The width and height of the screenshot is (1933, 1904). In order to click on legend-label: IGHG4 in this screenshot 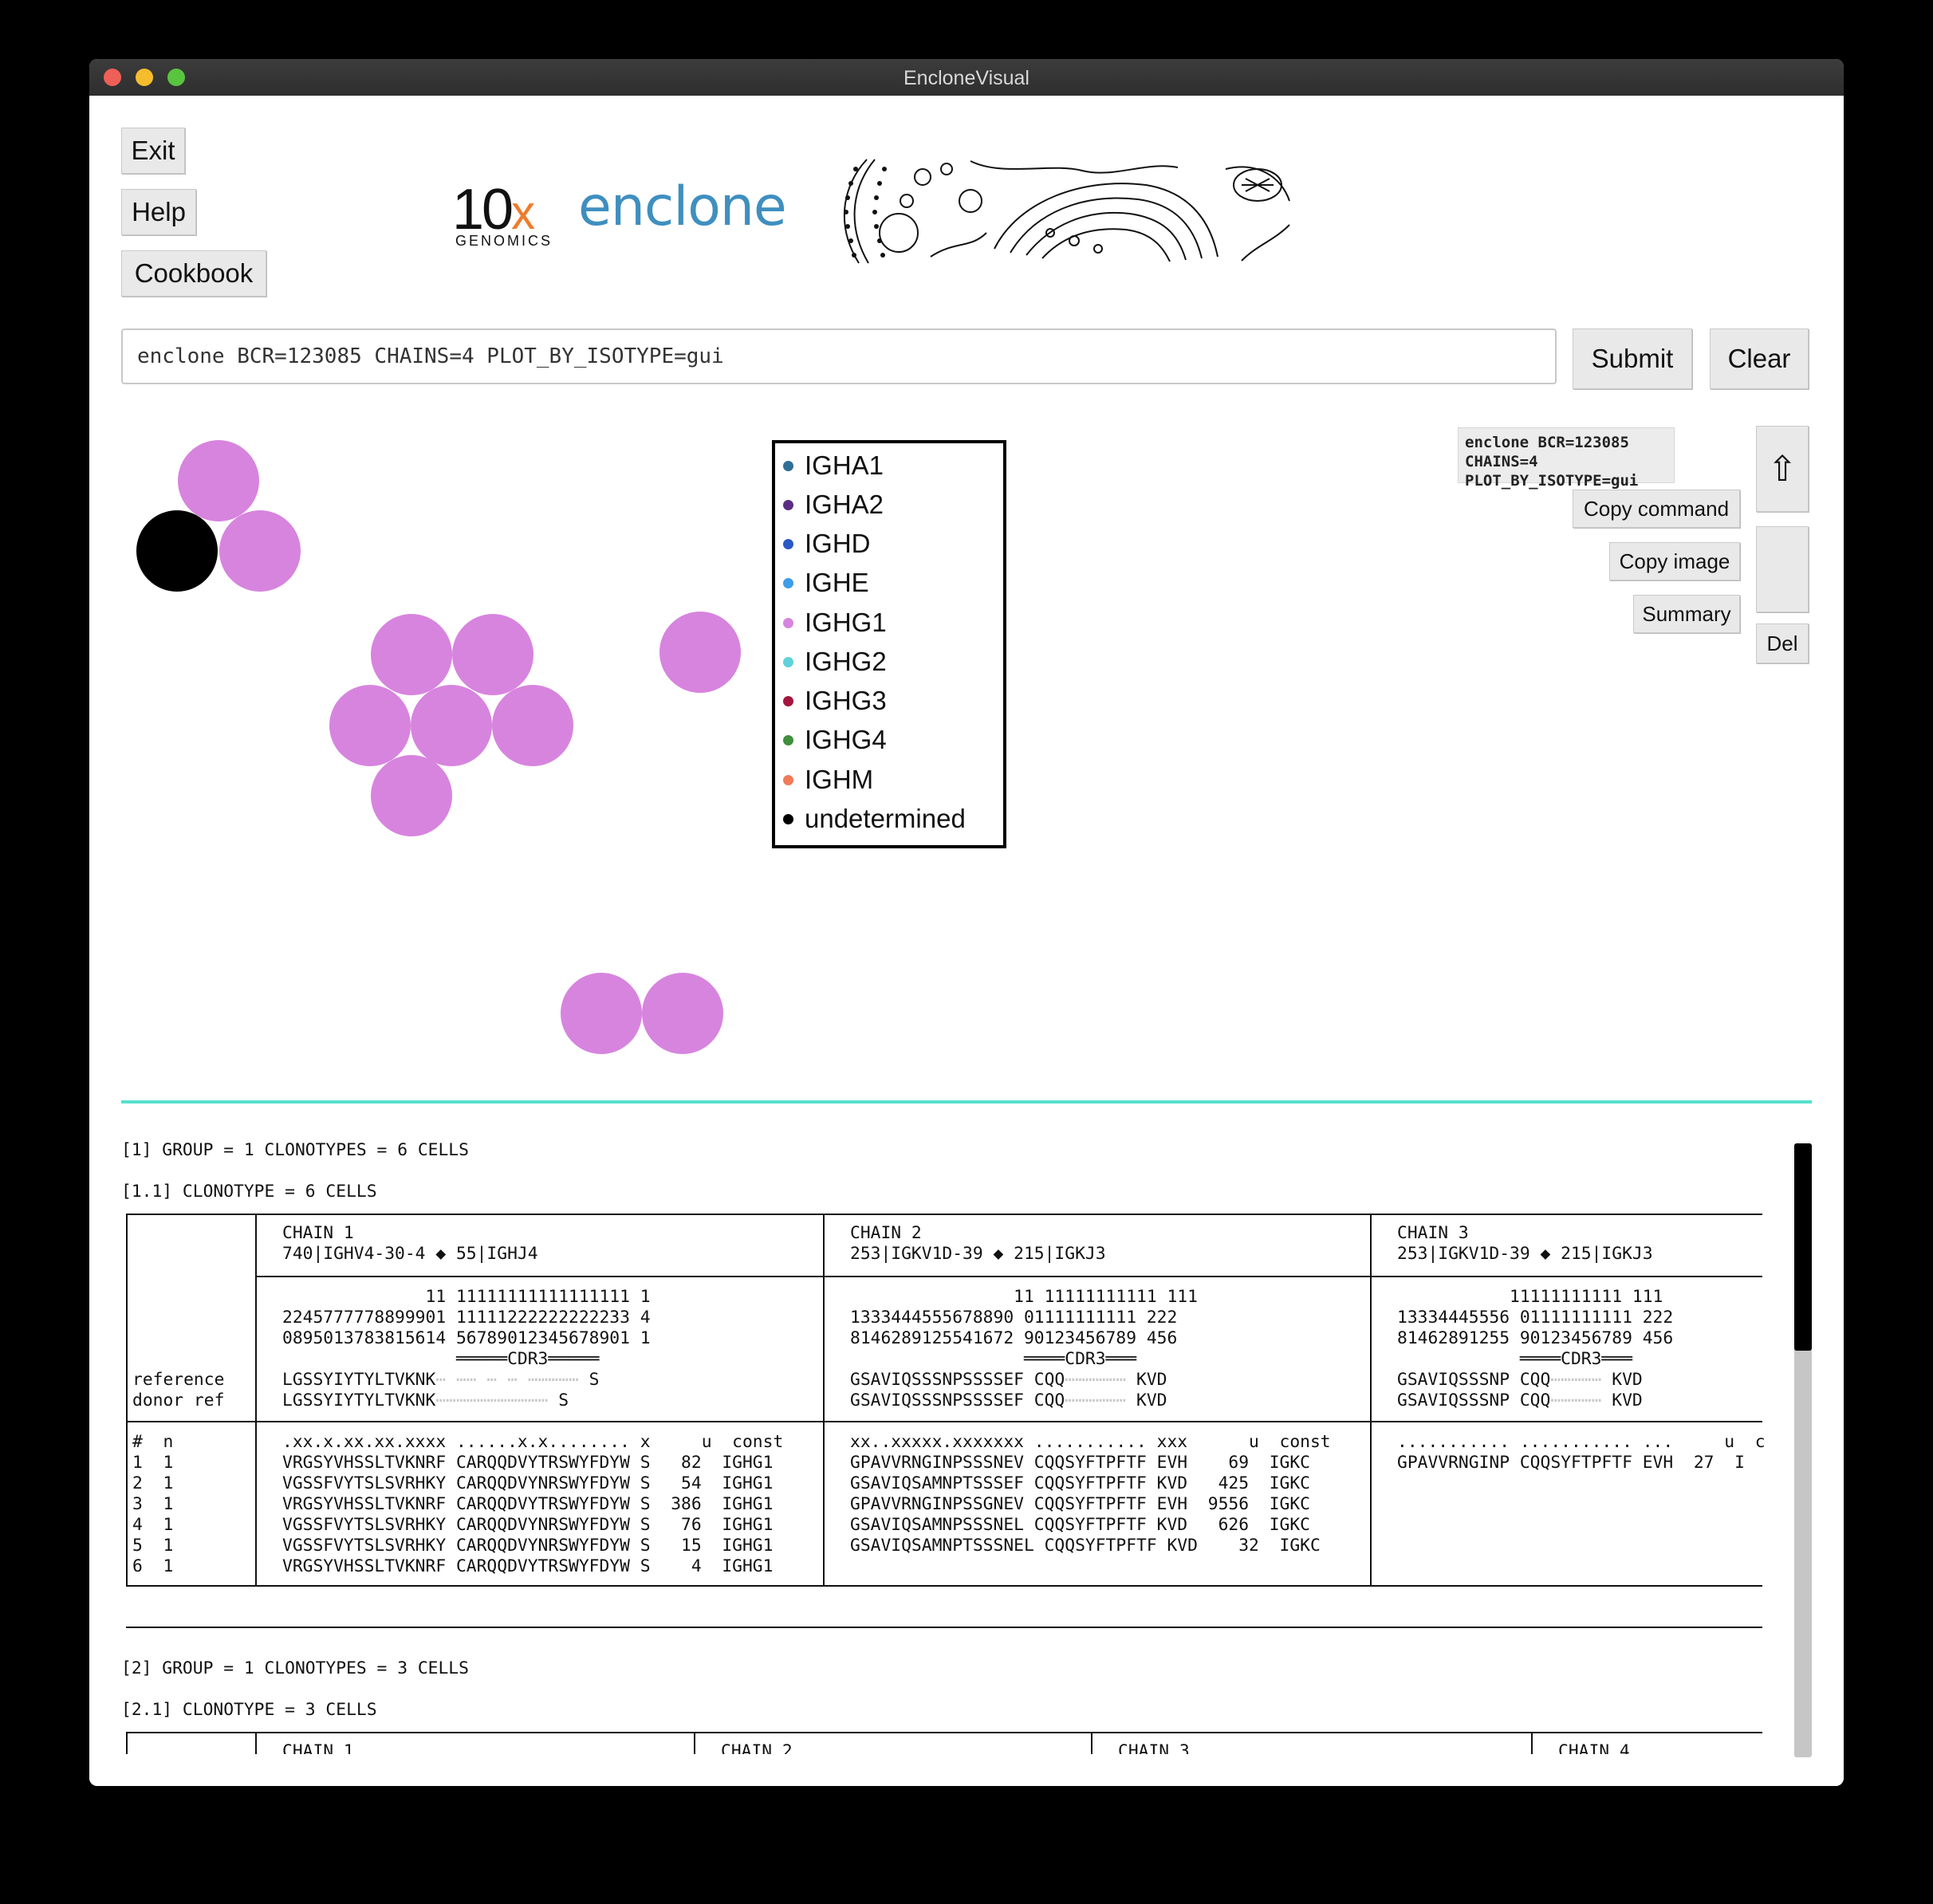, I will do `click(846, 739)`.